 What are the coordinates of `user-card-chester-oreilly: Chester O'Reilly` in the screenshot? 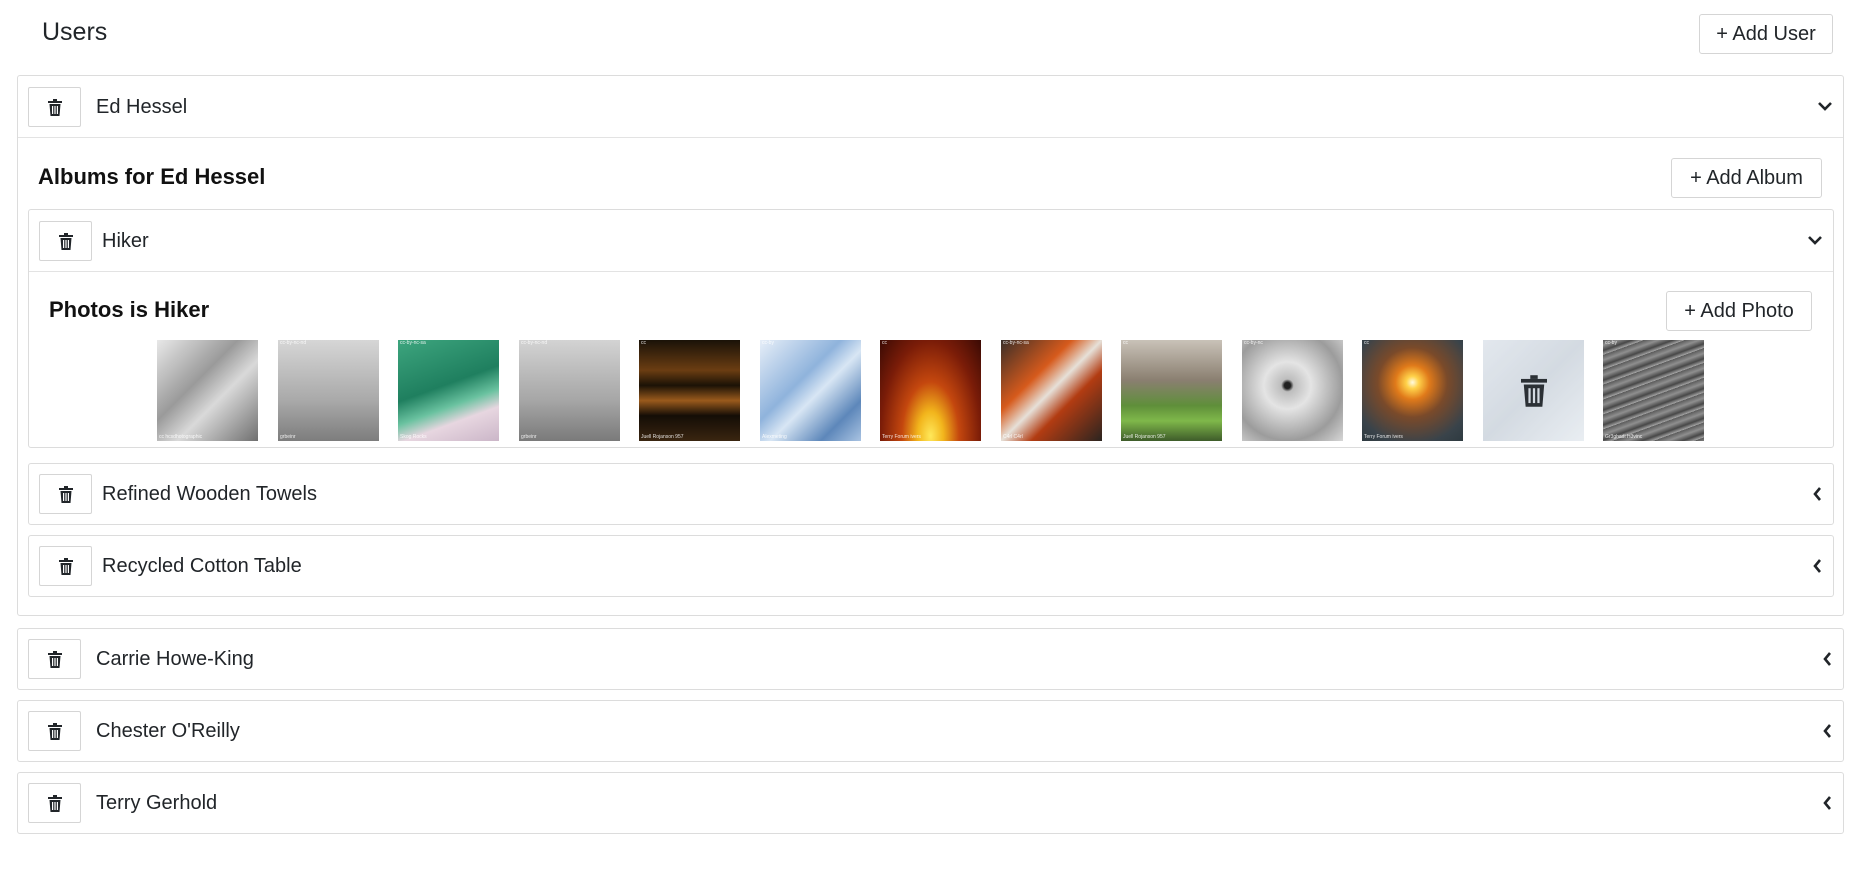 It's located at (930, 731).